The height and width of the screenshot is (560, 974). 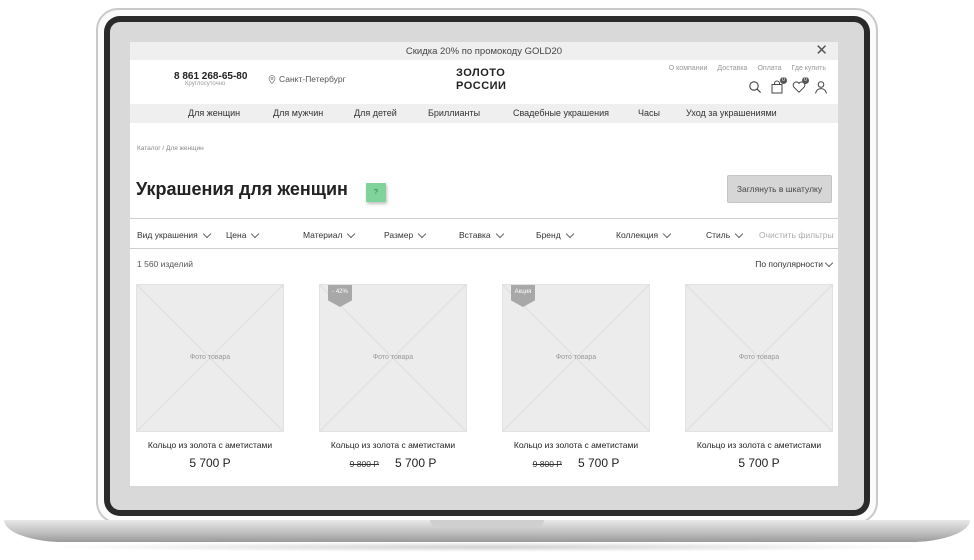 I want to click on nav-item-care: Уход за украшениями, so click(x=731, y=113).